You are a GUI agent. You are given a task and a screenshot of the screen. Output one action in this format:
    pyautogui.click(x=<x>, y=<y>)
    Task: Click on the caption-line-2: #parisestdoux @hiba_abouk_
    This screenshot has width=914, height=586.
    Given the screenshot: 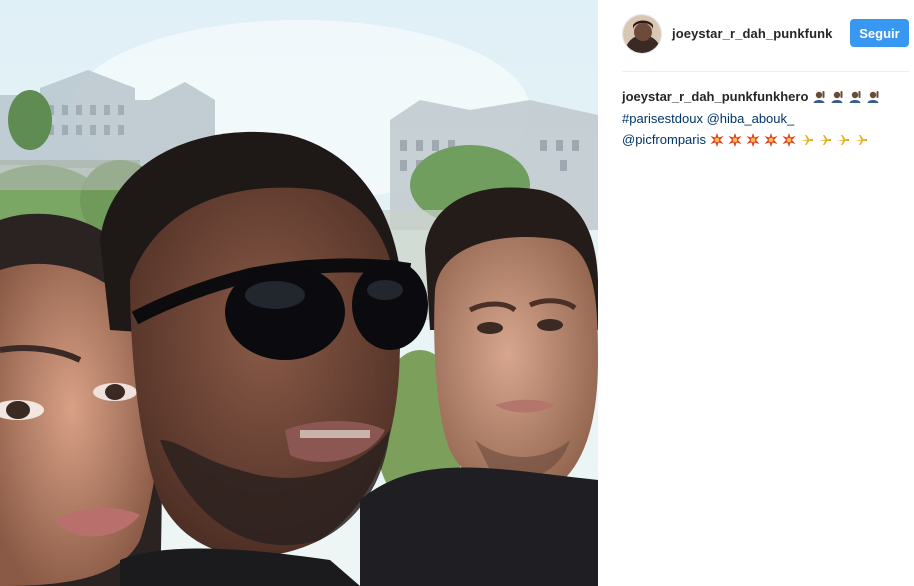 What is the action you would take?
    pyautogui.click(x=765, y=118)
    